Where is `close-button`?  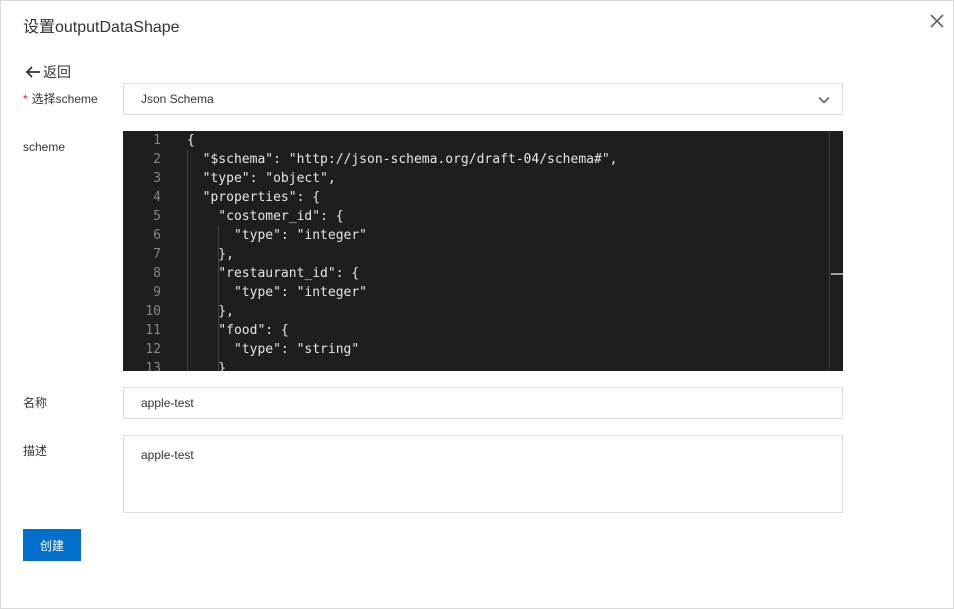 close-button is located at coordinates (937, 21).